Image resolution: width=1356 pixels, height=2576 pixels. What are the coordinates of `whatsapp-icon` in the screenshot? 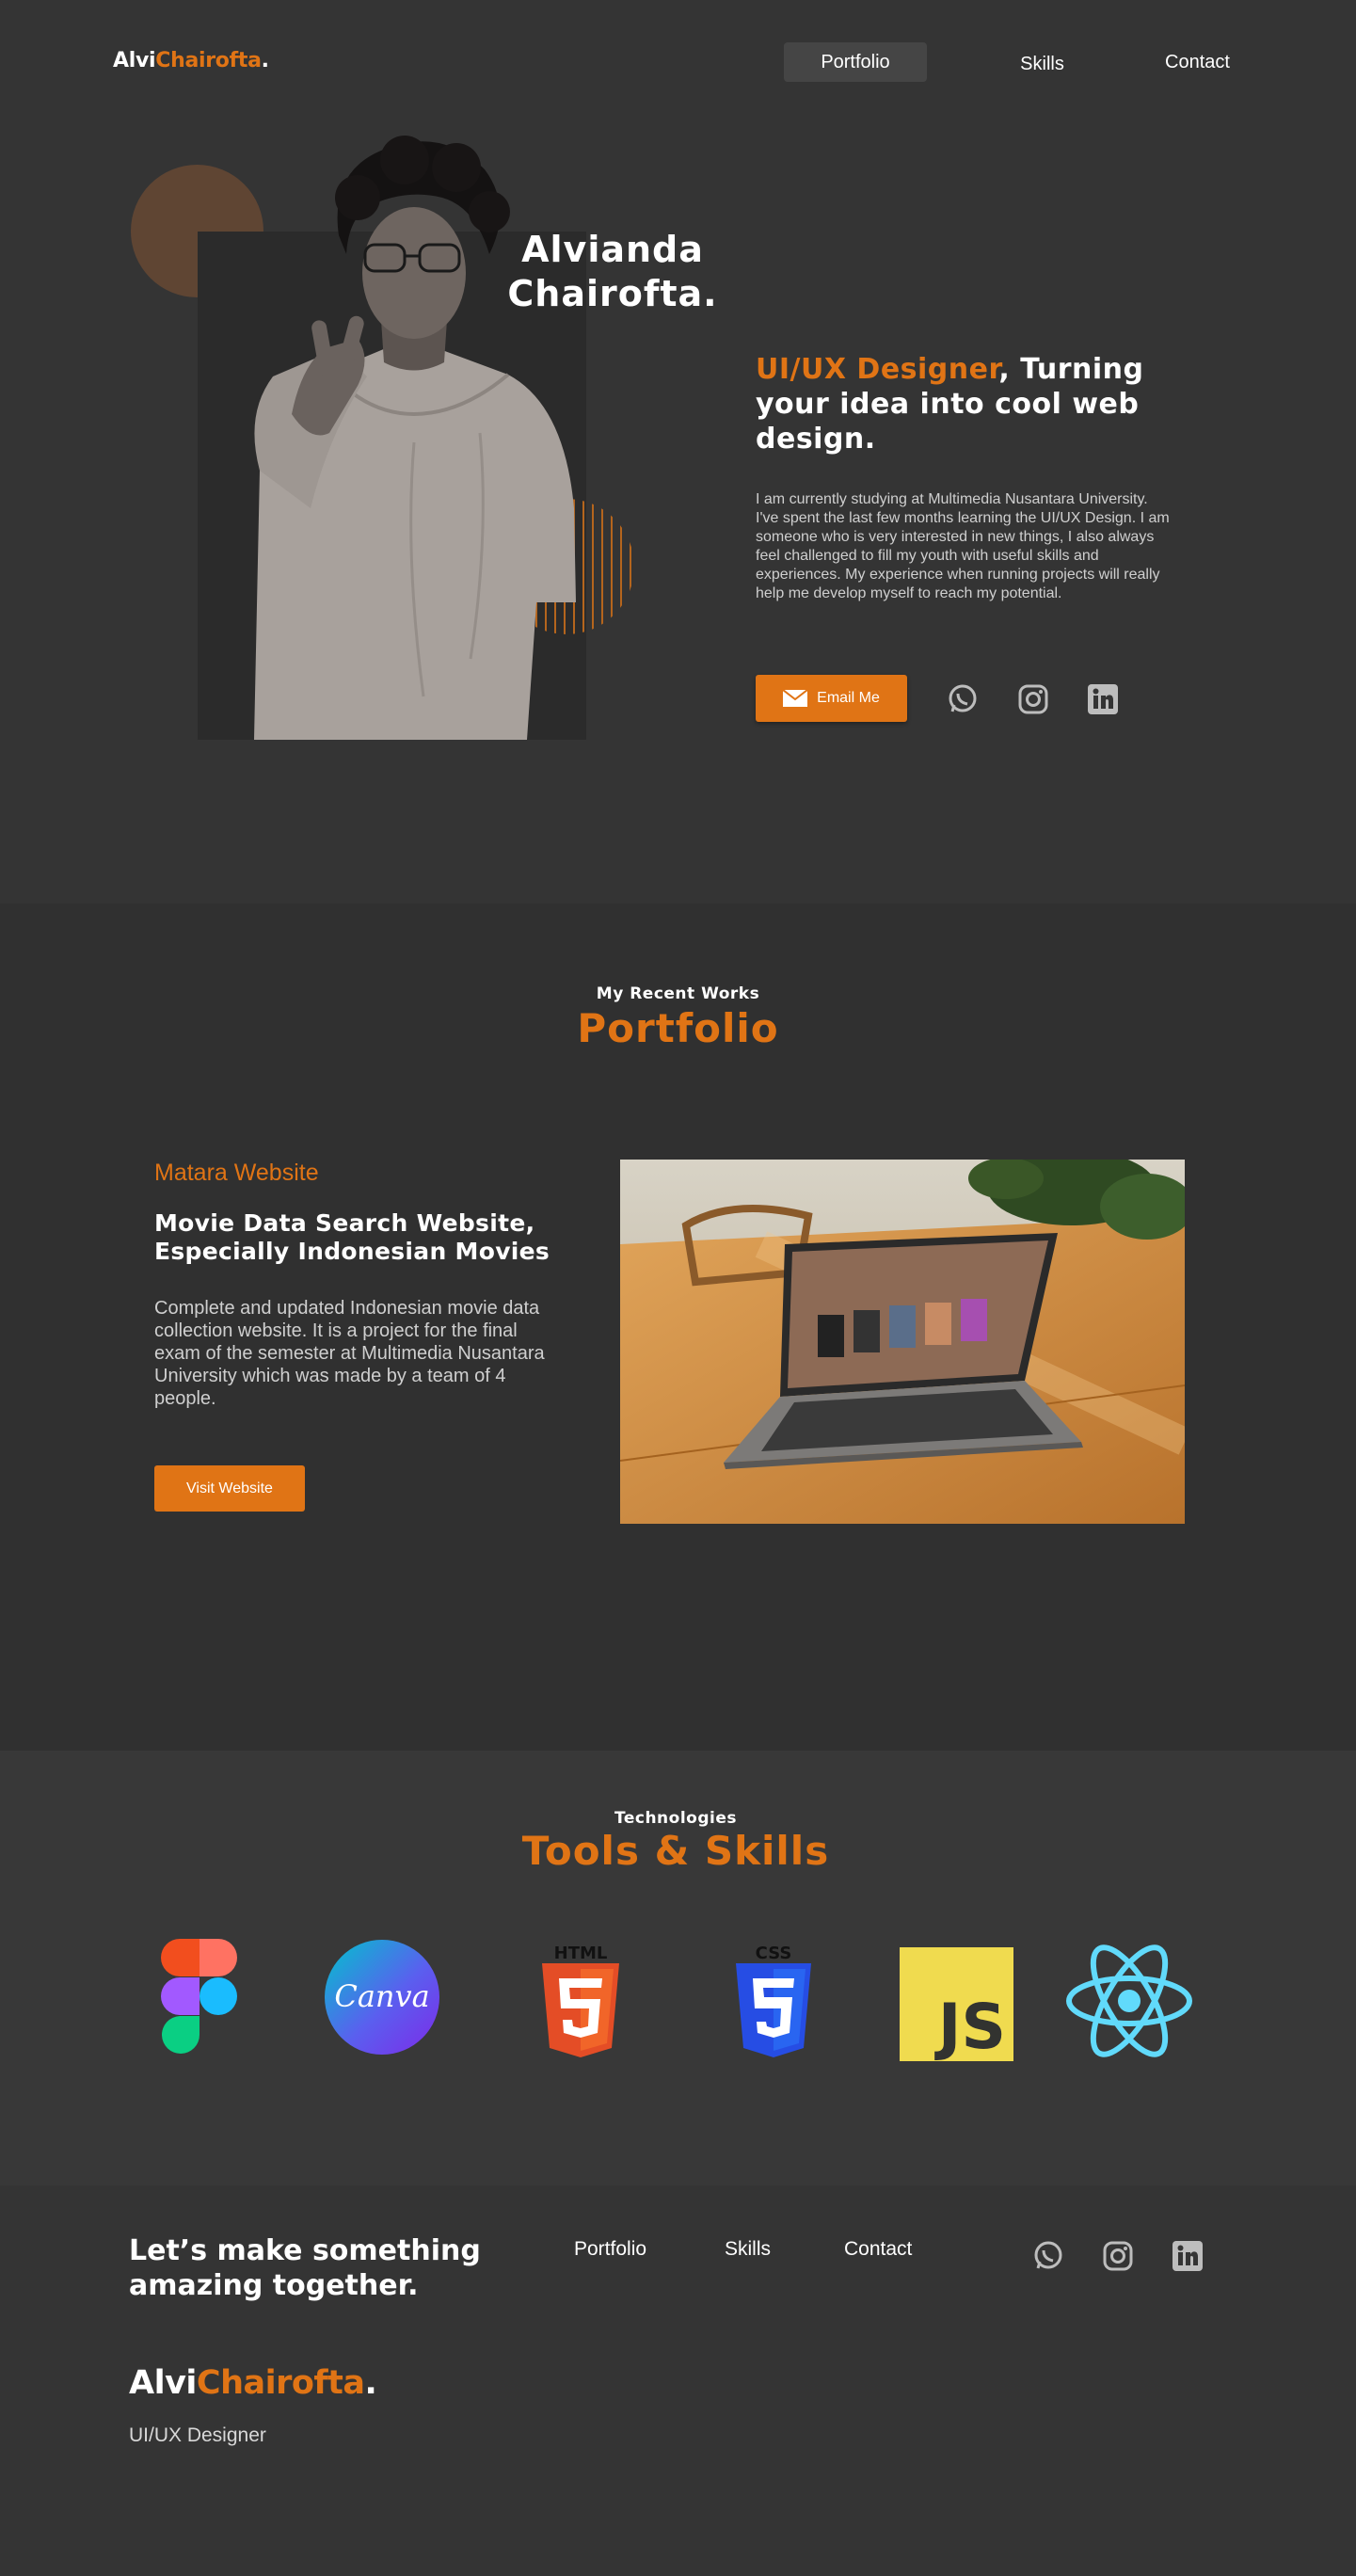 It's located at (963, 699).